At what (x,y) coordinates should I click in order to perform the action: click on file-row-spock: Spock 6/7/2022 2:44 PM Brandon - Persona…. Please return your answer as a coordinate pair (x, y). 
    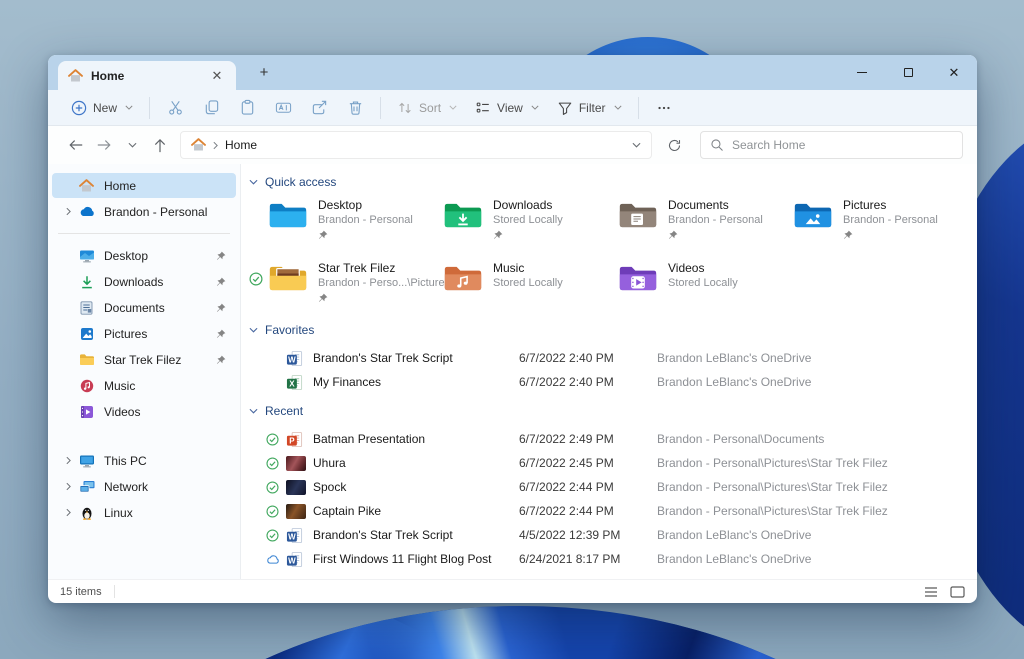
    Looking at the image, I should click on (621, 487).